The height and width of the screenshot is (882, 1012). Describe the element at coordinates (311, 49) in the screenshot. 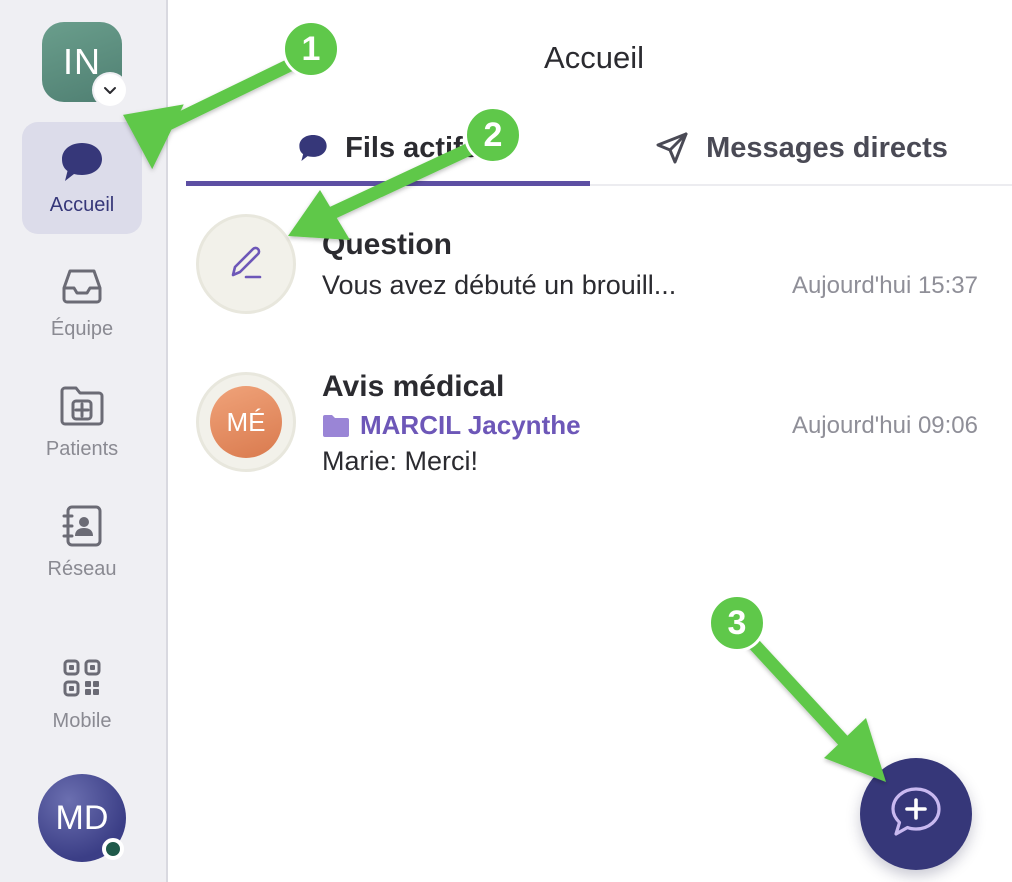

I see `annotation-step-1: 1` at that location.